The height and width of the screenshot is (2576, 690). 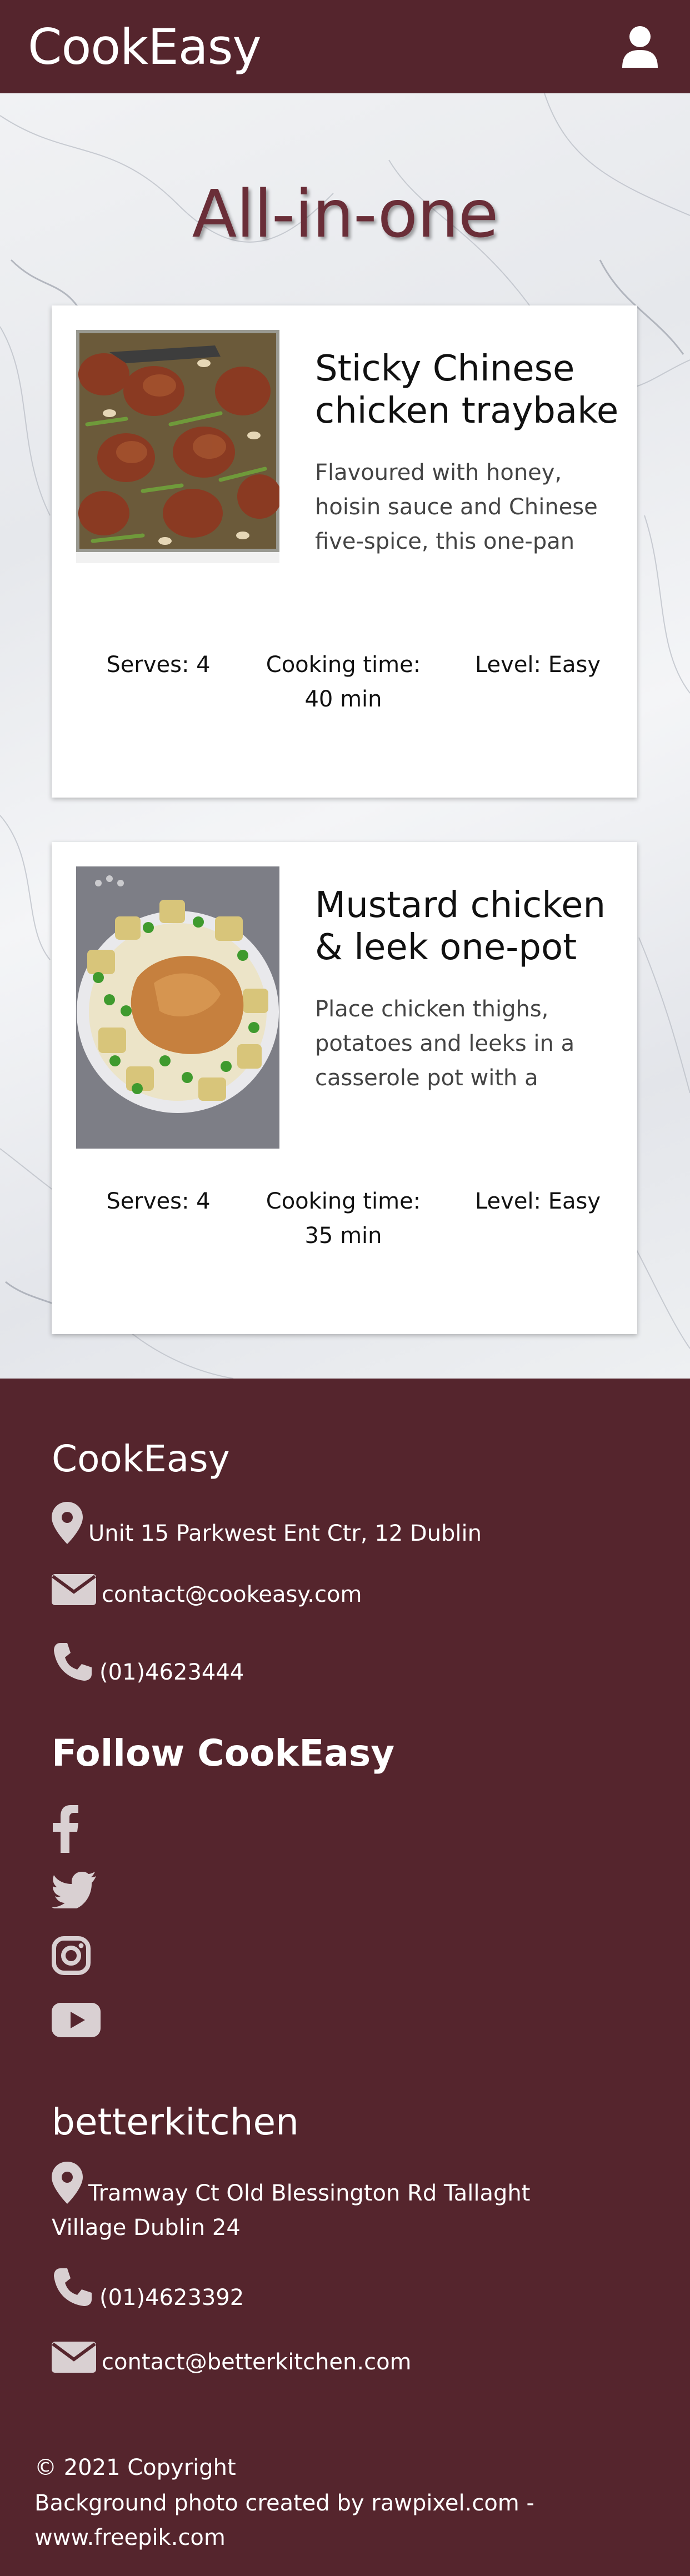 I want to click on cooking-time-value: 35 min, so click(x=343, y=1236).